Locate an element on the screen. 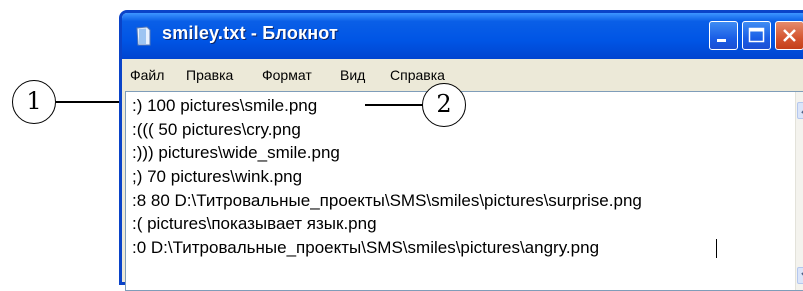  text-line: :((( 50 pictures\cry.png is located at coordinates (216, 129).